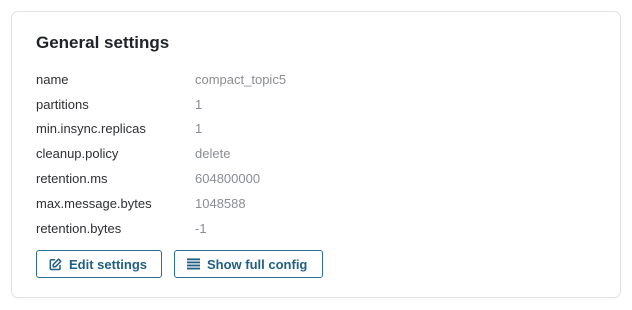  I want to click on setting-key: retention.bytes, so click(79, 228).